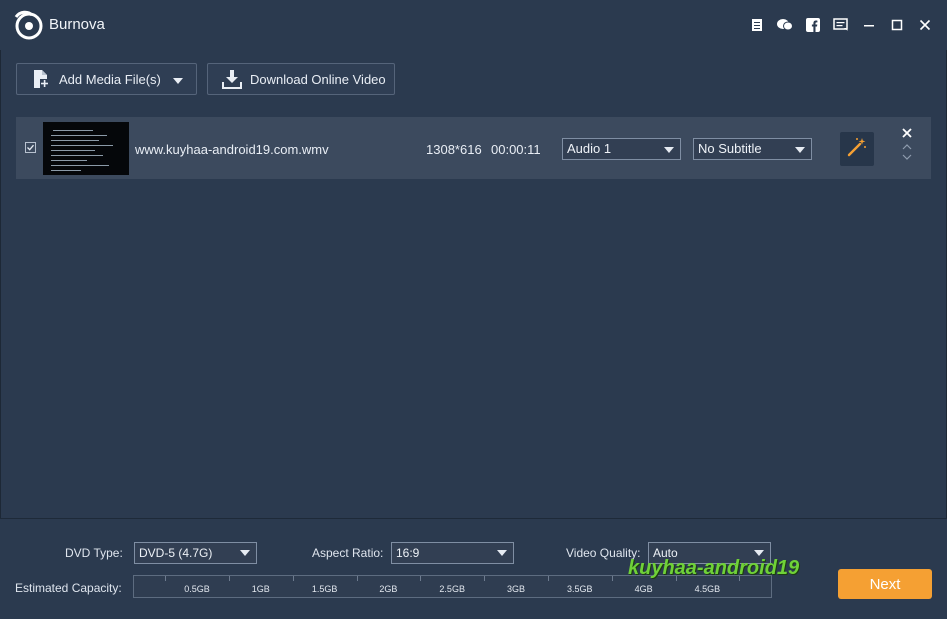 This screenshot has width=947, height=619. I want to click on next-button: Next, so click(885, 584).